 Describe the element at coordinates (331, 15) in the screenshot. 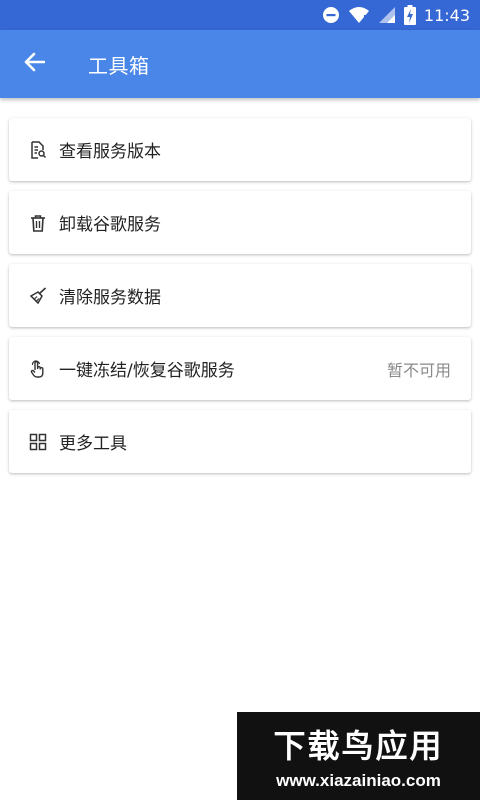

I see `minus-circle-icon` at that location.